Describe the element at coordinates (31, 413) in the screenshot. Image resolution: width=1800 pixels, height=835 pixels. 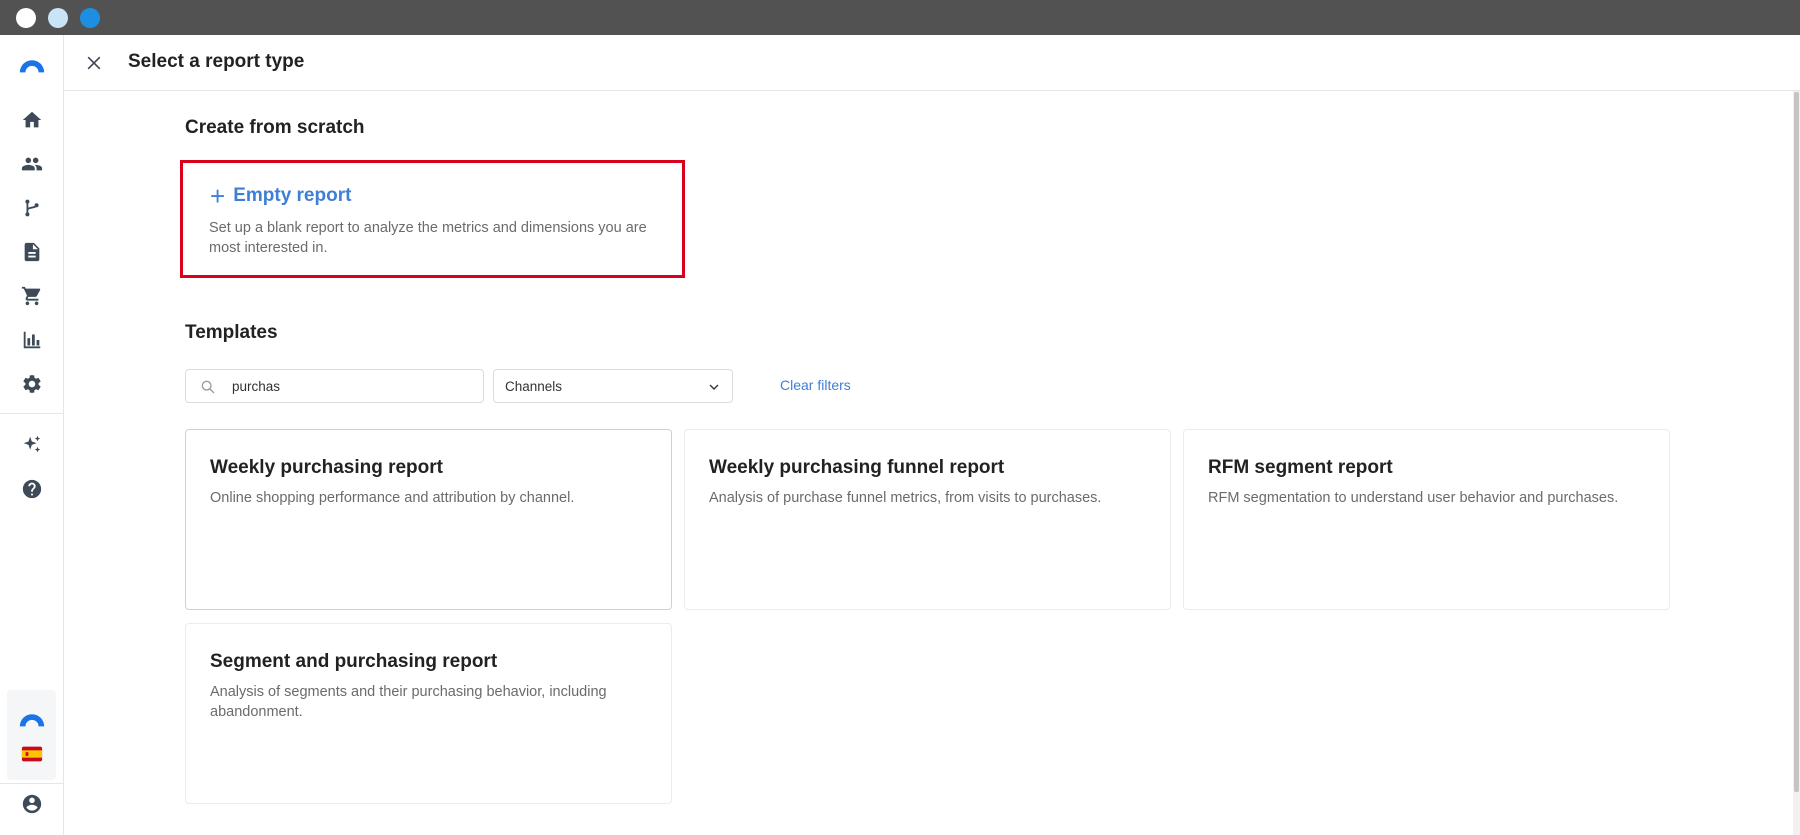
I see `sidebar-divider` at that location.